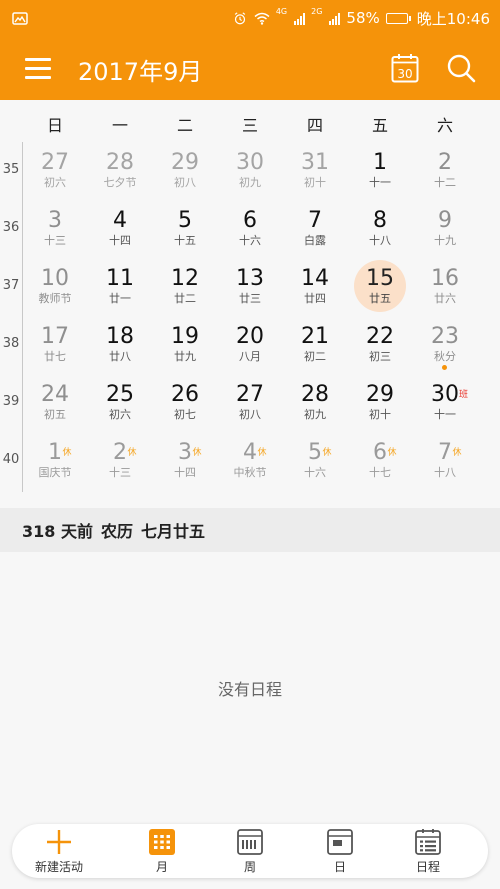 The image size is (500, 889). Describe the element at coordinates (120, 403) in the screenshot. I see `day-cell: 25 初六` at that location.